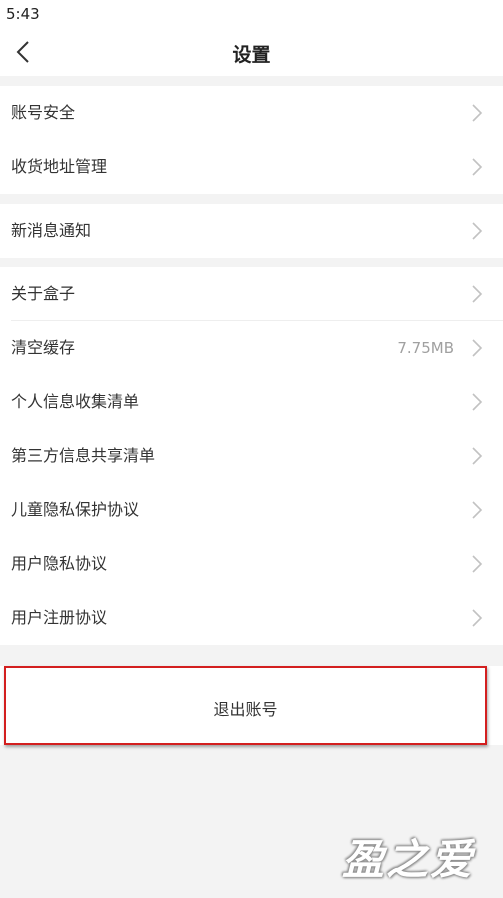  I want to click on settings-item-label: 新消息通知, so click(51, 230).